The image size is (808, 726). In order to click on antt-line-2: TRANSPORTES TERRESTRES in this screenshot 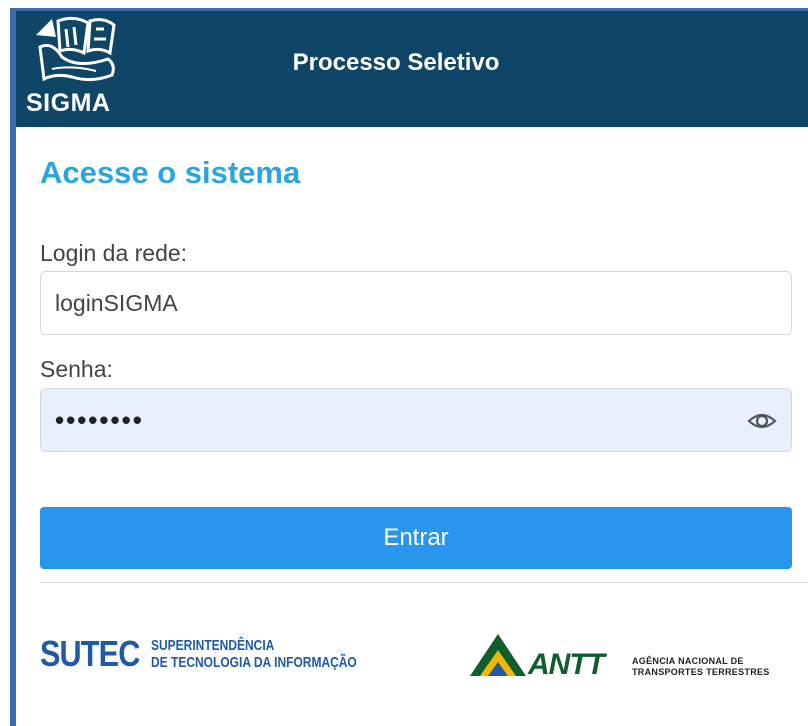, I will do `click(701, 672)`.